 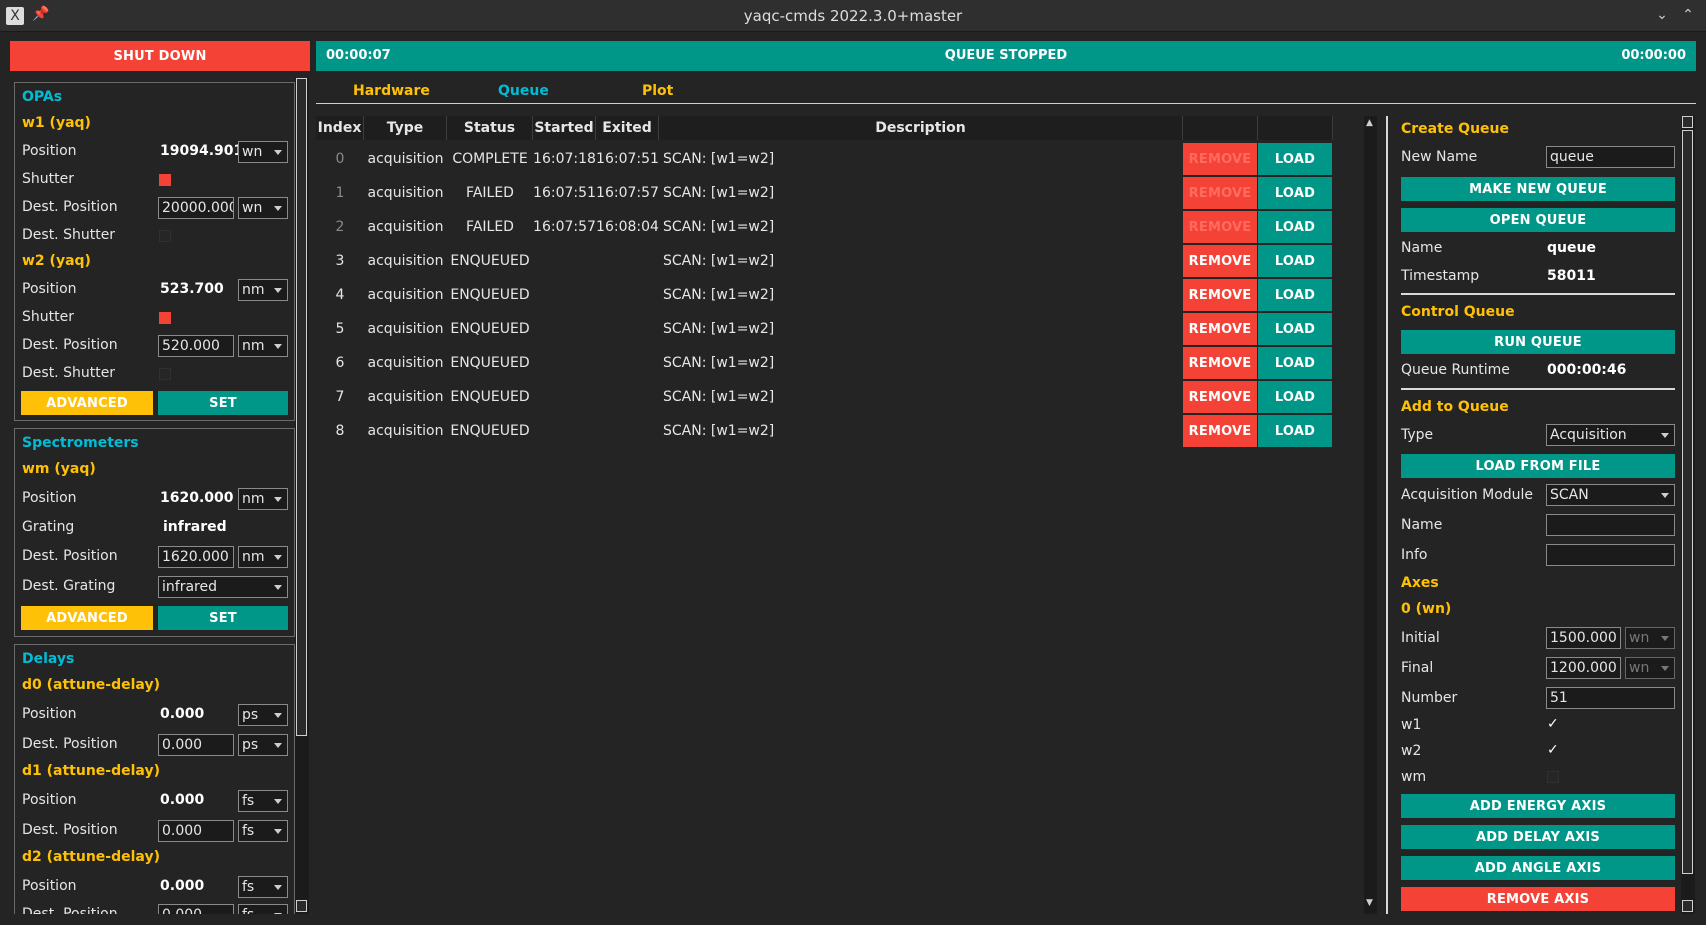 What do you see at coordinates (391, 91) in the screenshot?
I see `tab-hardware: Hardware` at bounding box center [391, 91].